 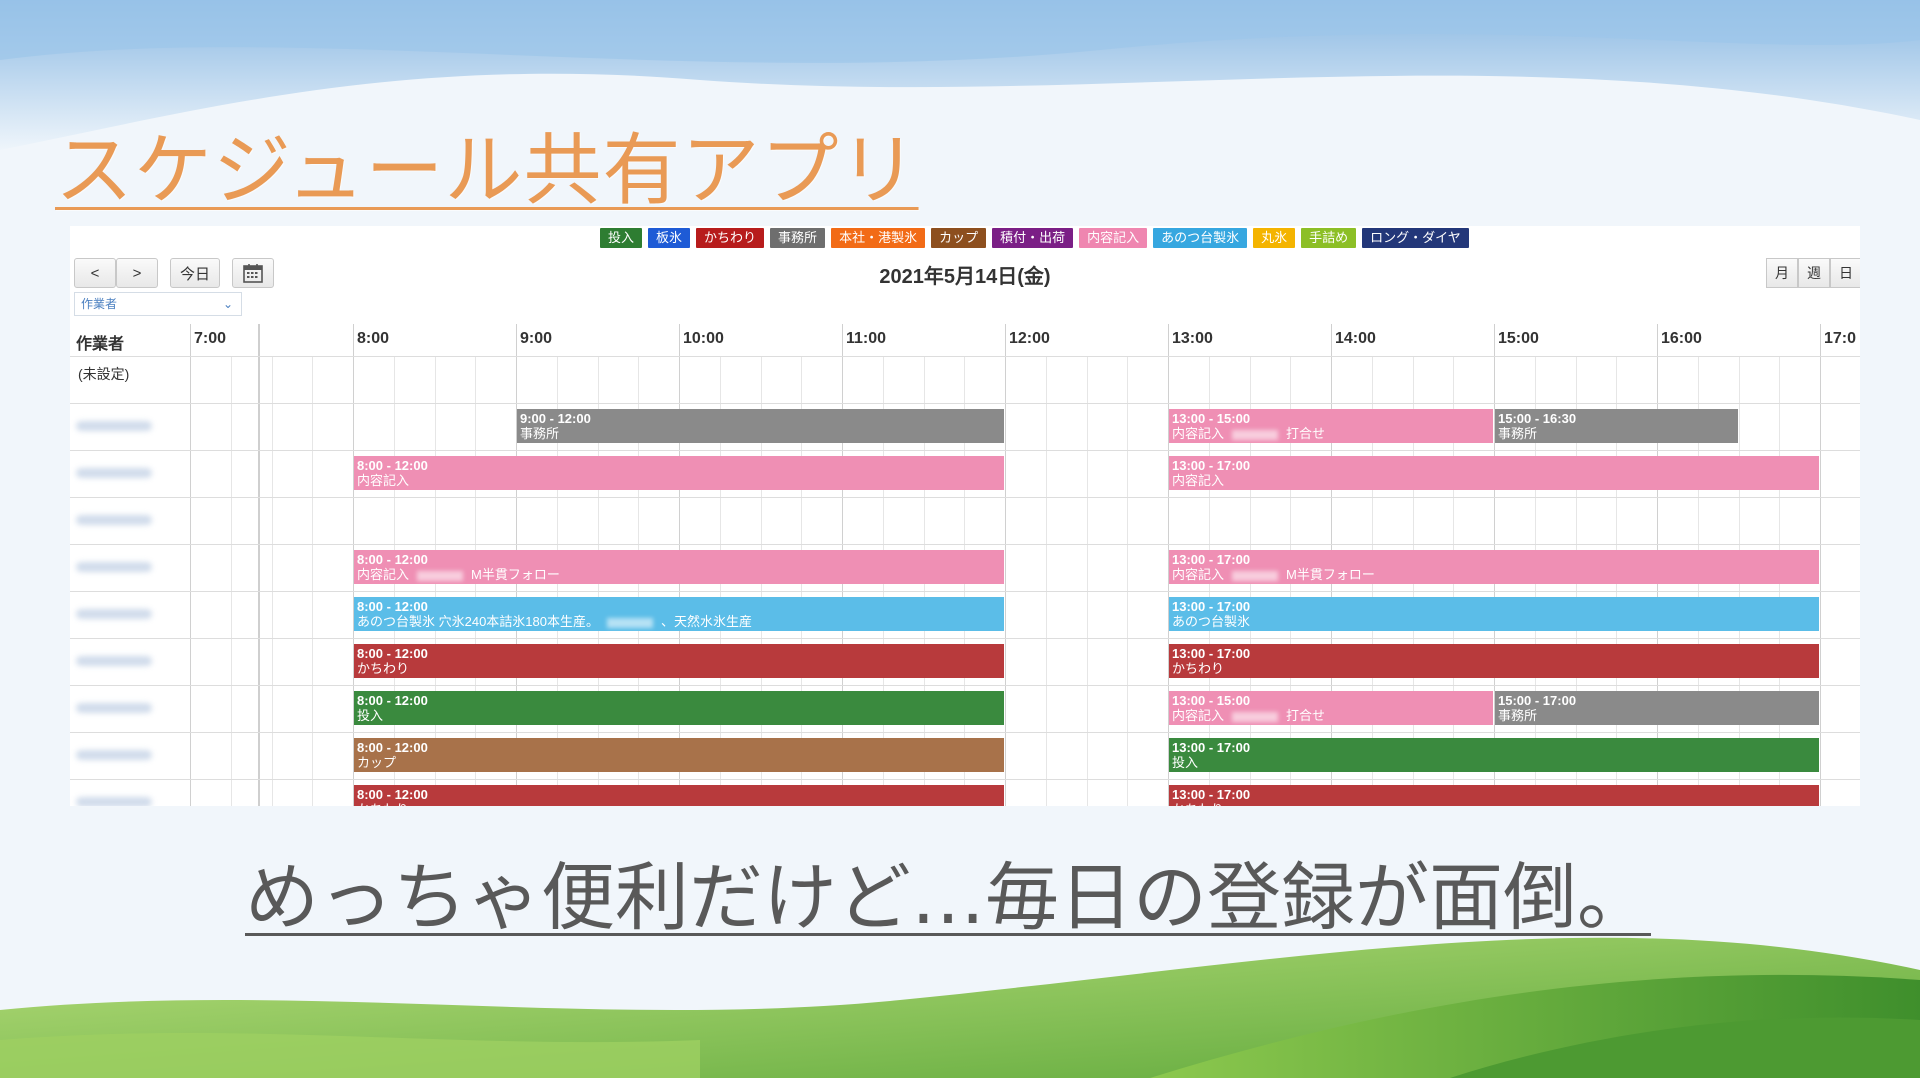 I want to click on event-time: 15:00 - 16:30, so click(x=1537, y=418).